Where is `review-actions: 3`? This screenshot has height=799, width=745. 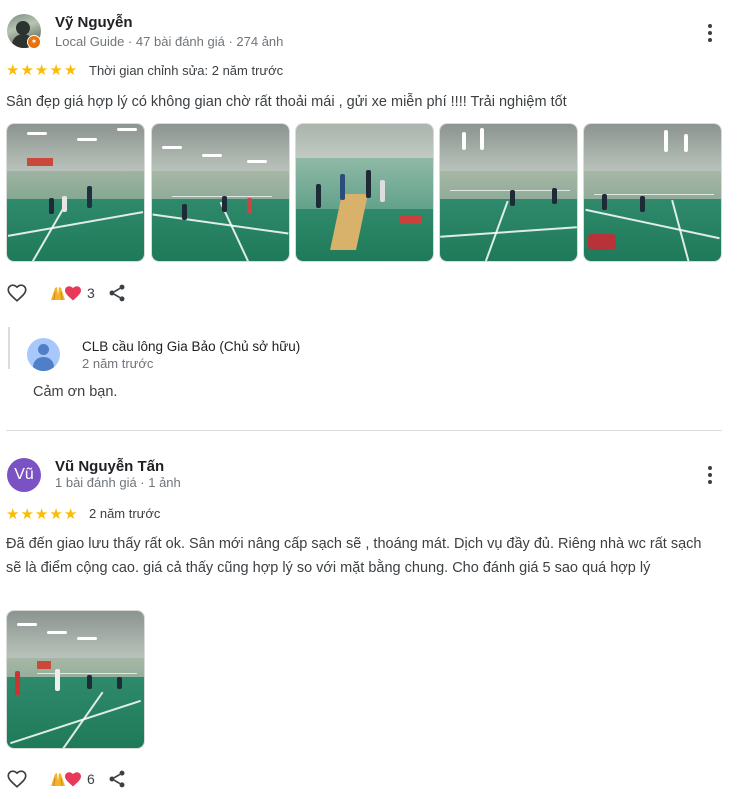 review-actions: 3 is located at coordinates (66, 293).